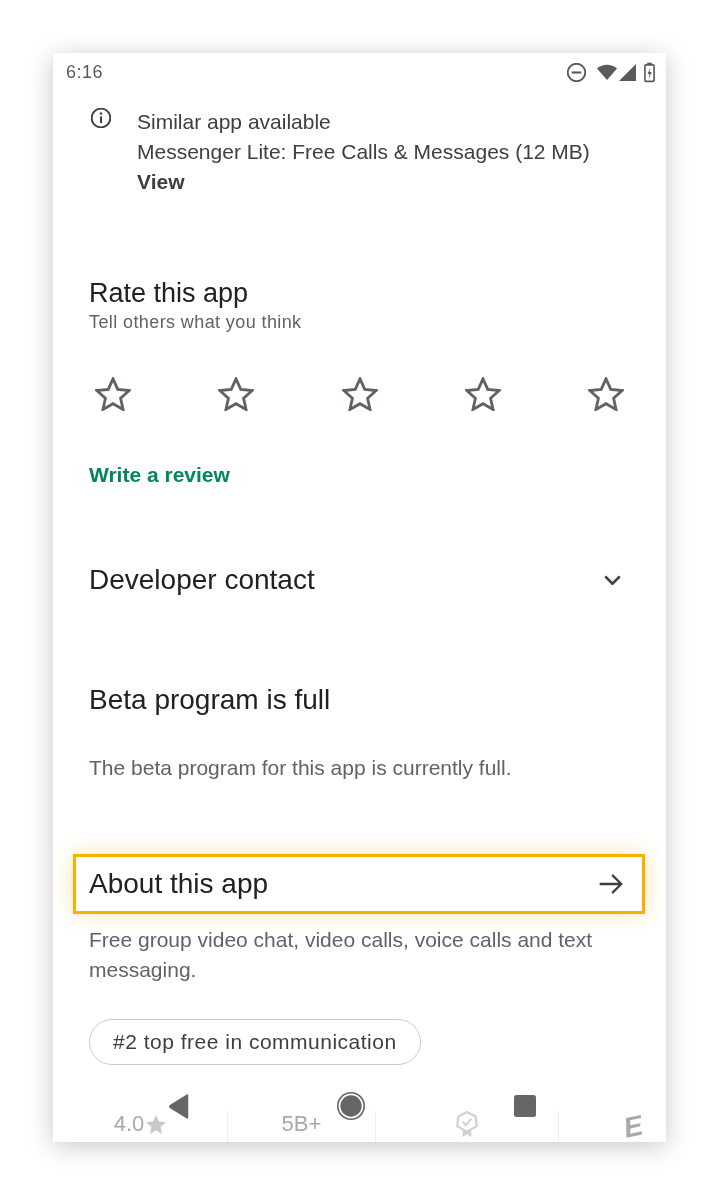 The width and height of the screenshot is (718, 1200). What do you see at coordinates (129, 1124) in the screenshot?
I see `rating-value: 4.0` at bounding box center [129, 1124].